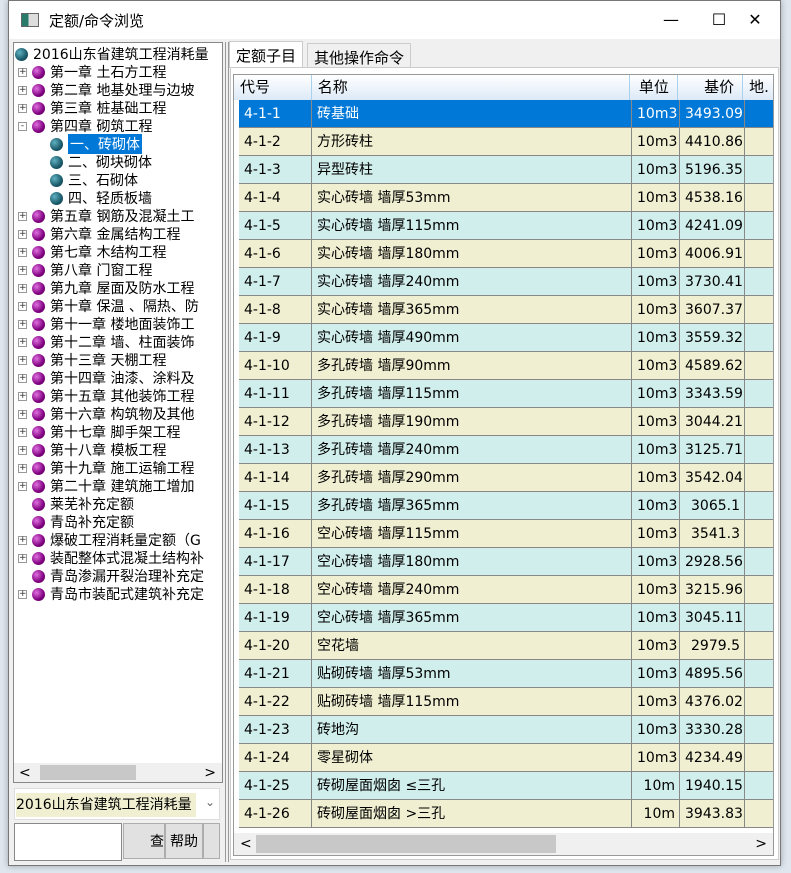 This screenshot has width=791, height=873. What do you see at coordinates (471, 87) in the screenshot?
I see `column-header-name: 名称` at bounding box center [471, 87].